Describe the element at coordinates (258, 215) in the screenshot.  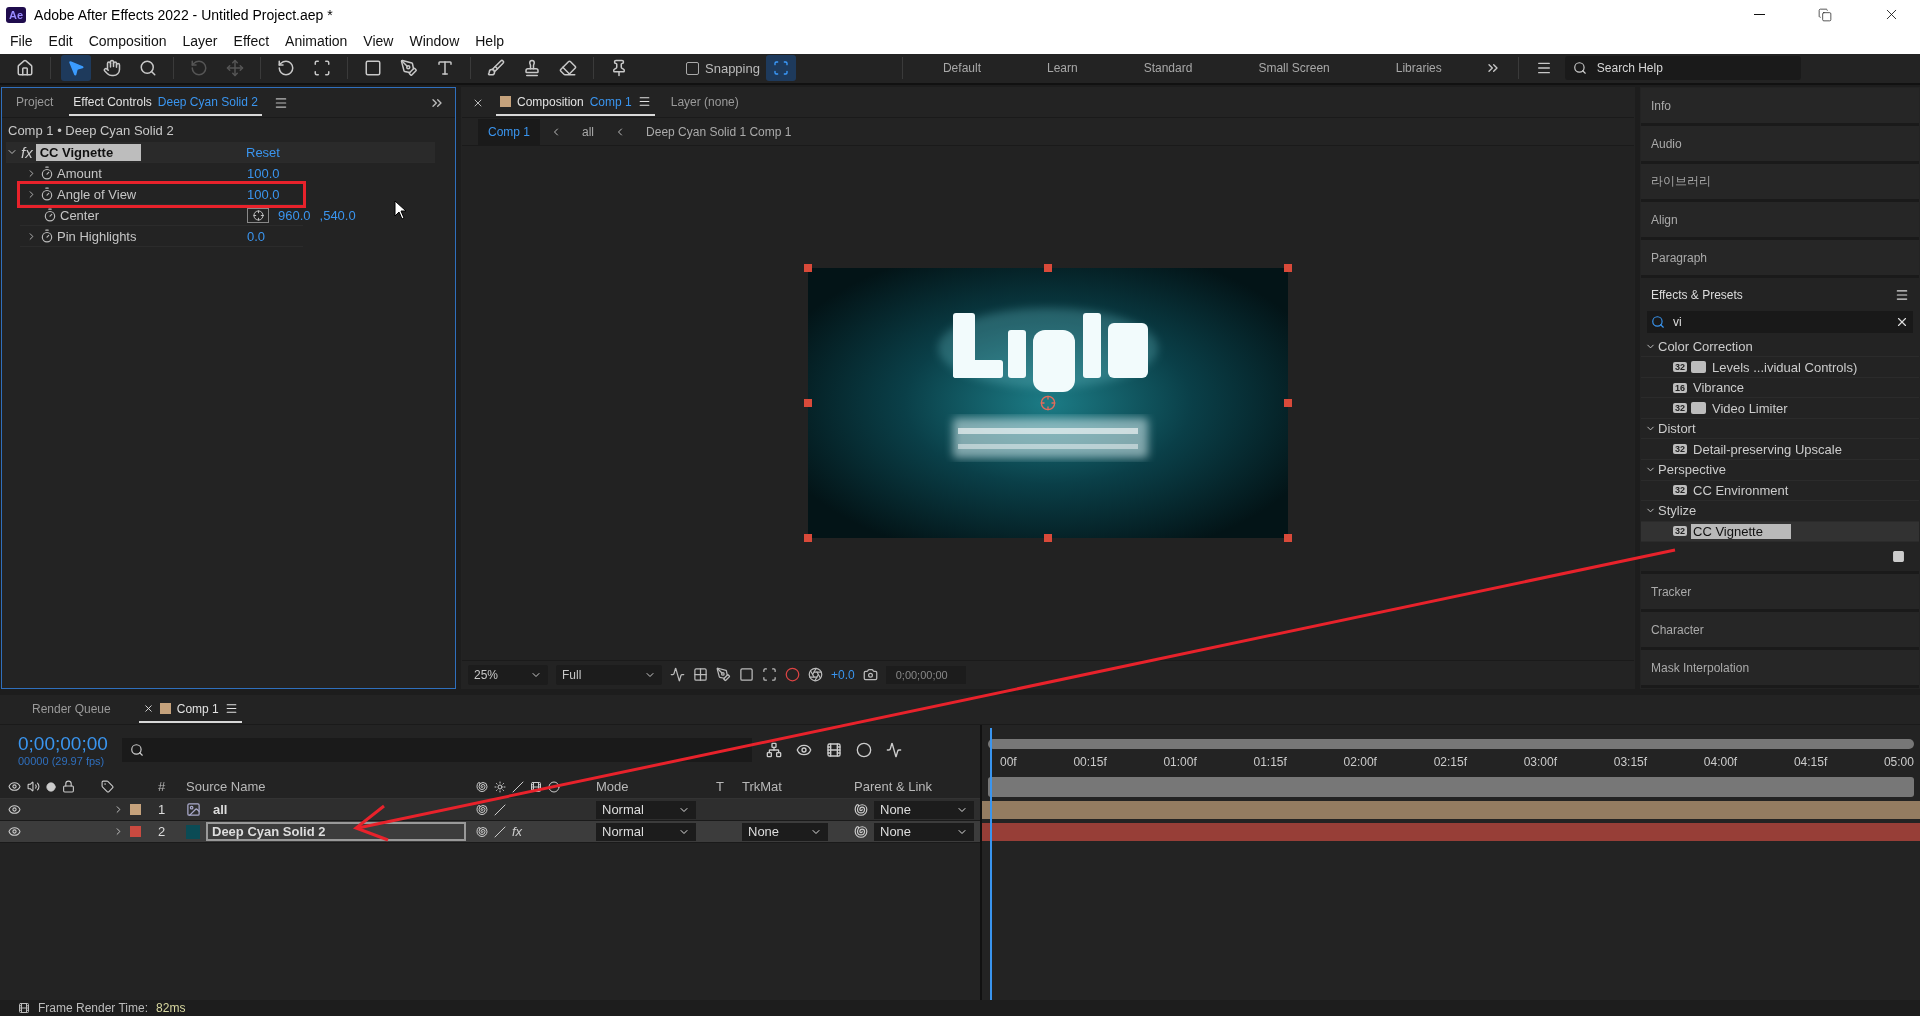
I see `point-picker-button` at that location.